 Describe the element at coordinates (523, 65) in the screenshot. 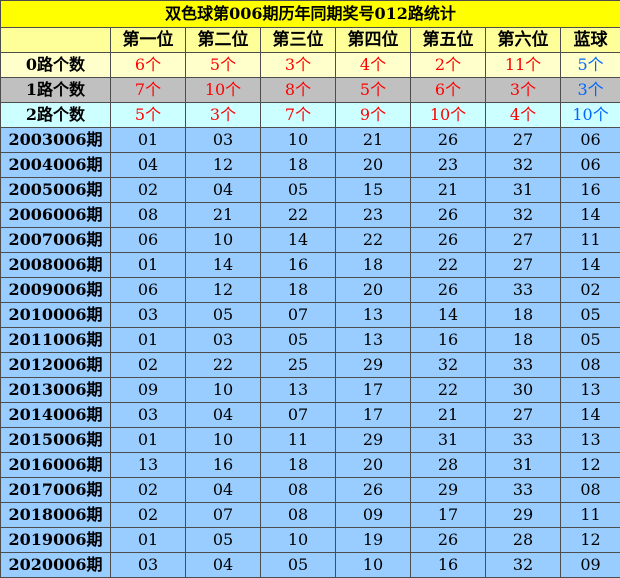

I see `stat-count: 11个` at that location.